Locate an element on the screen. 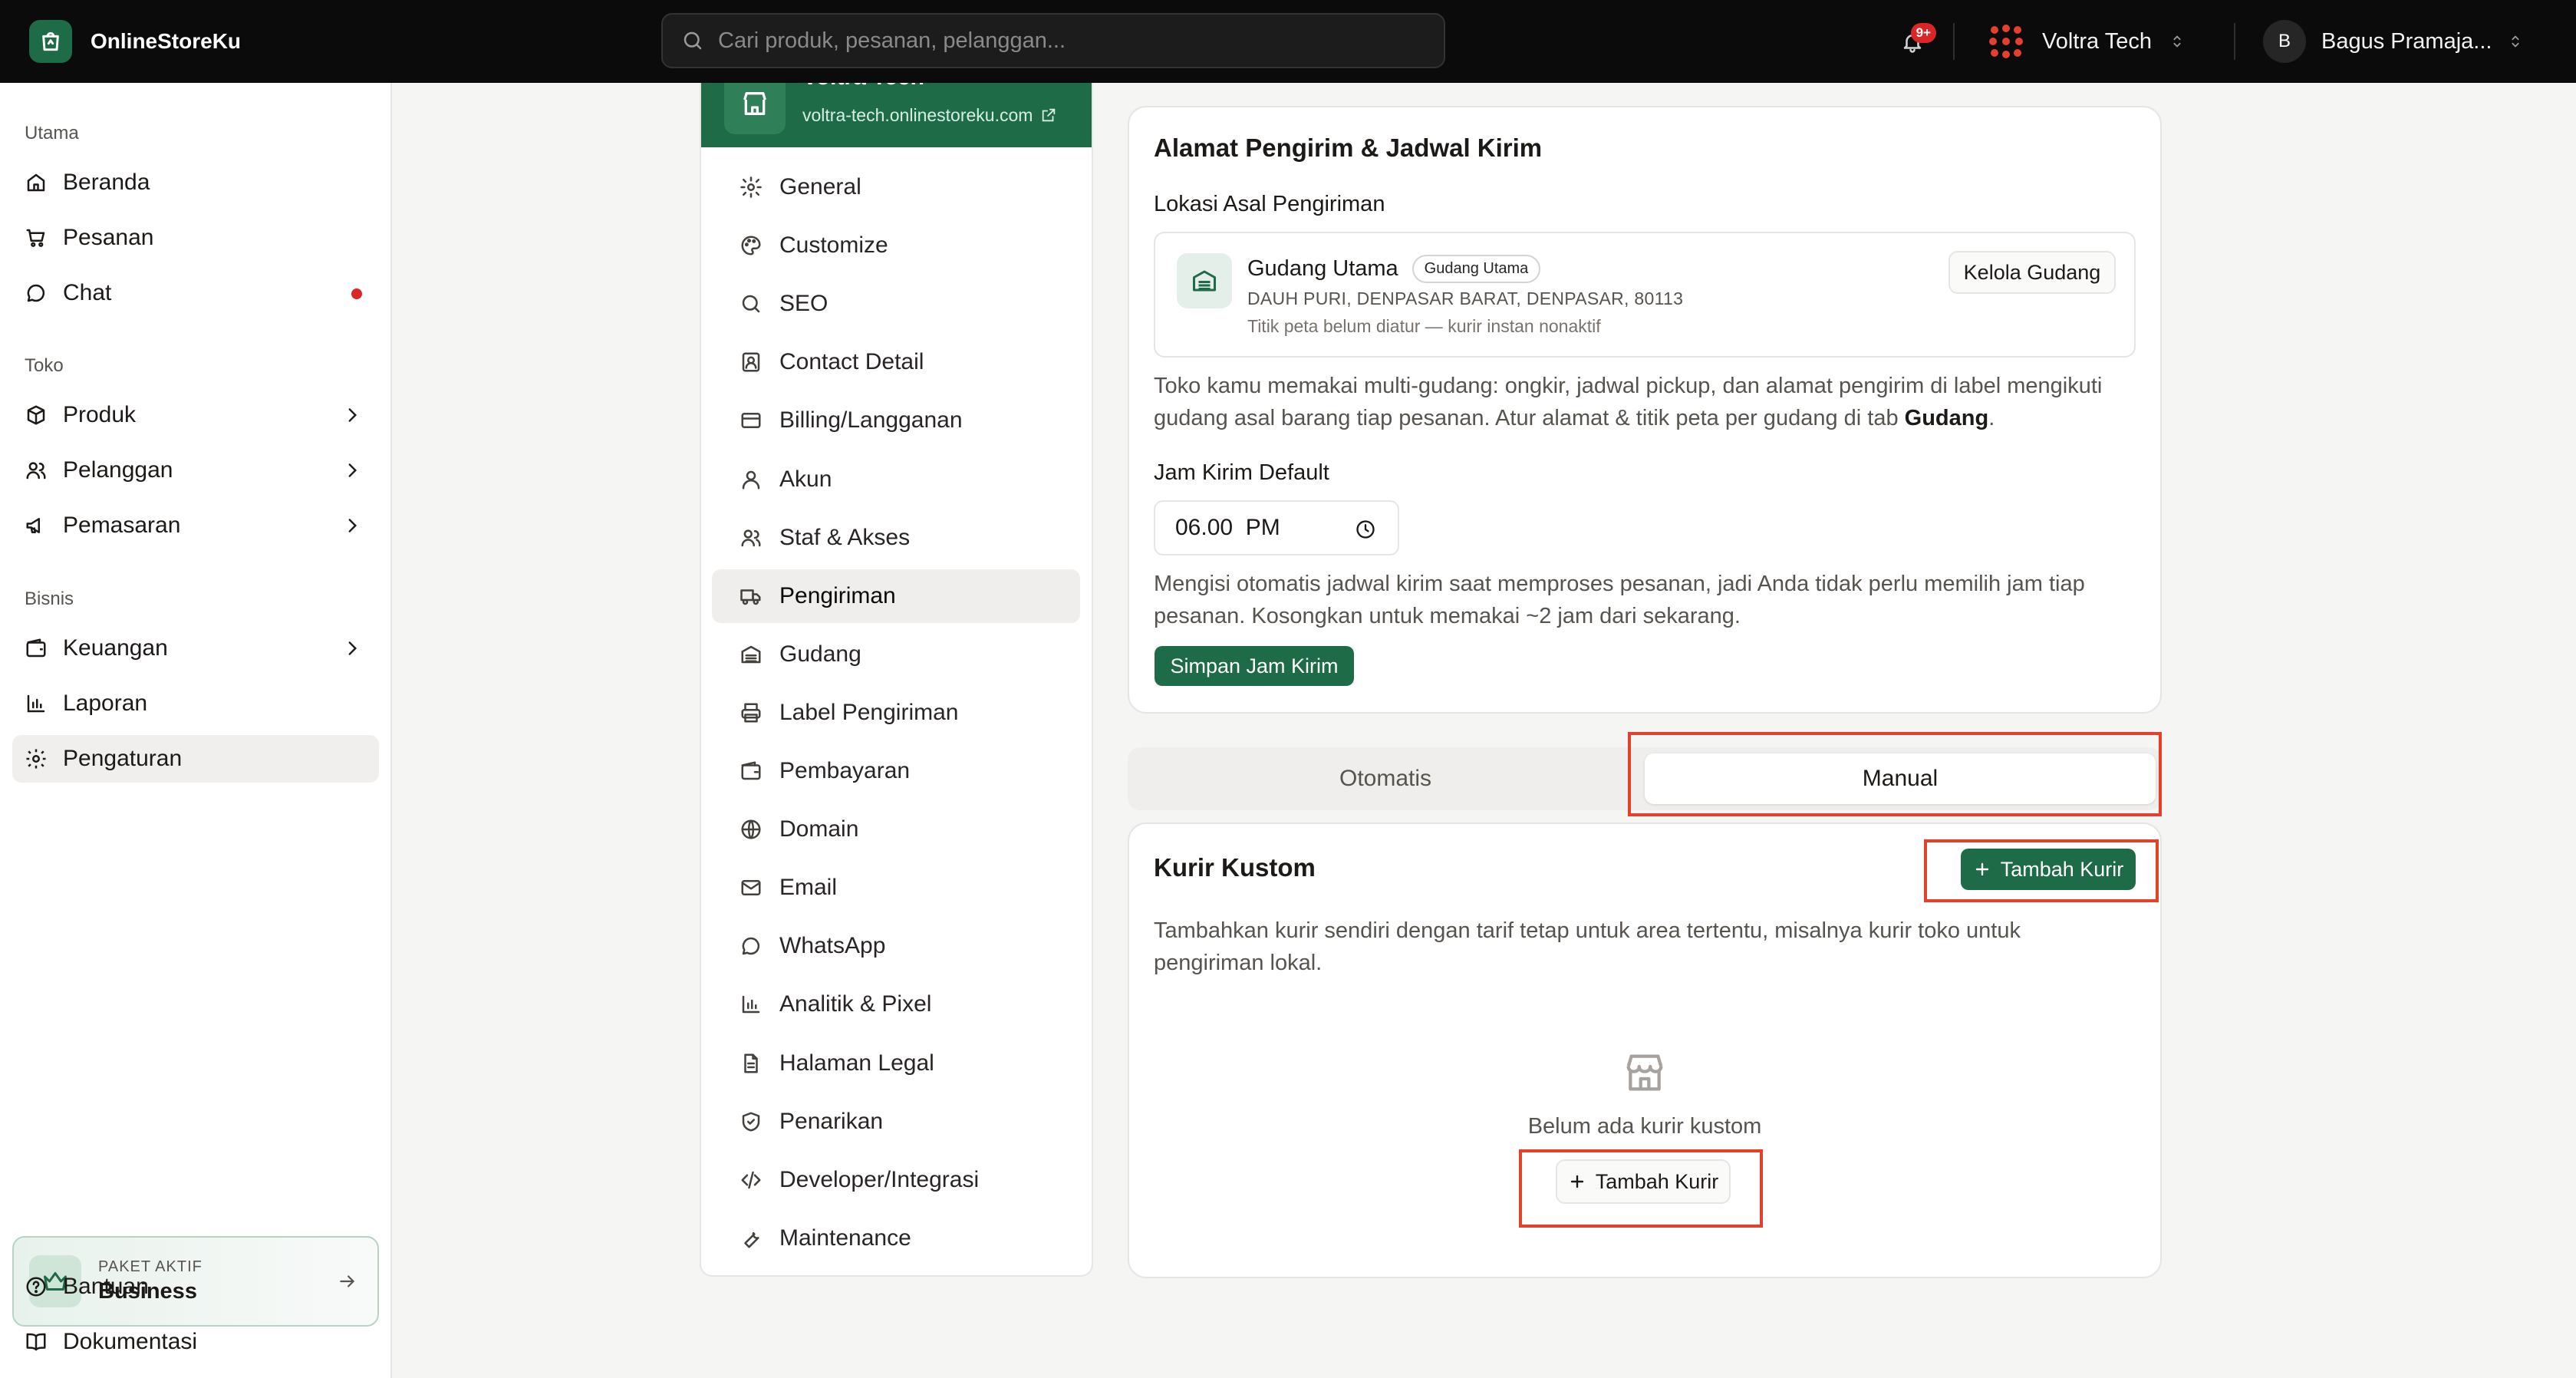  settings-item-label: Email is located at coordinates (808, 887).